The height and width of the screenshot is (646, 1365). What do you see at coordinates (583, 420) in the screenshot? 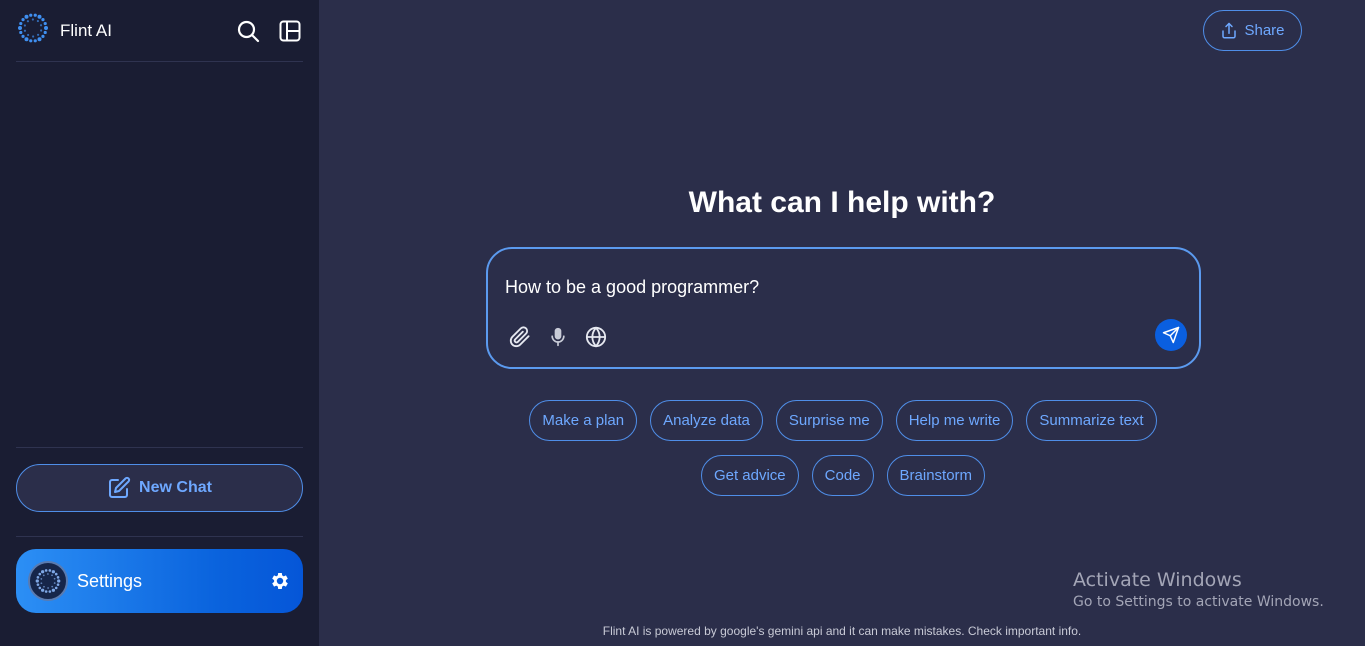
I see `suggestion-chip: Make a plan` at bounding box center [583, 420].